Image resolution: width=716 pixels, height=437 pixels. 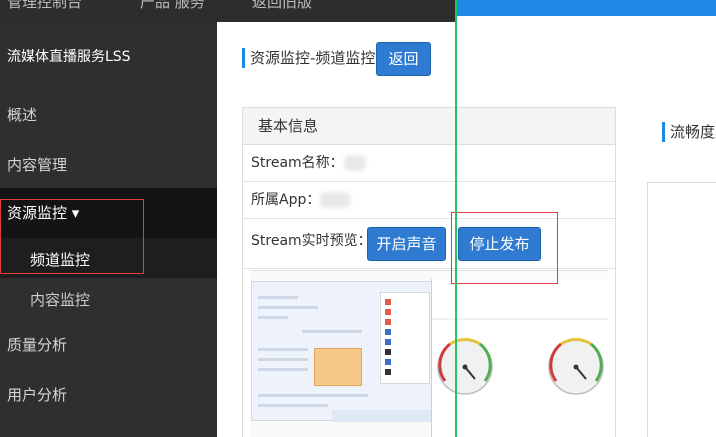 I want to click on gauge-icons, so click(x=520, y=356).